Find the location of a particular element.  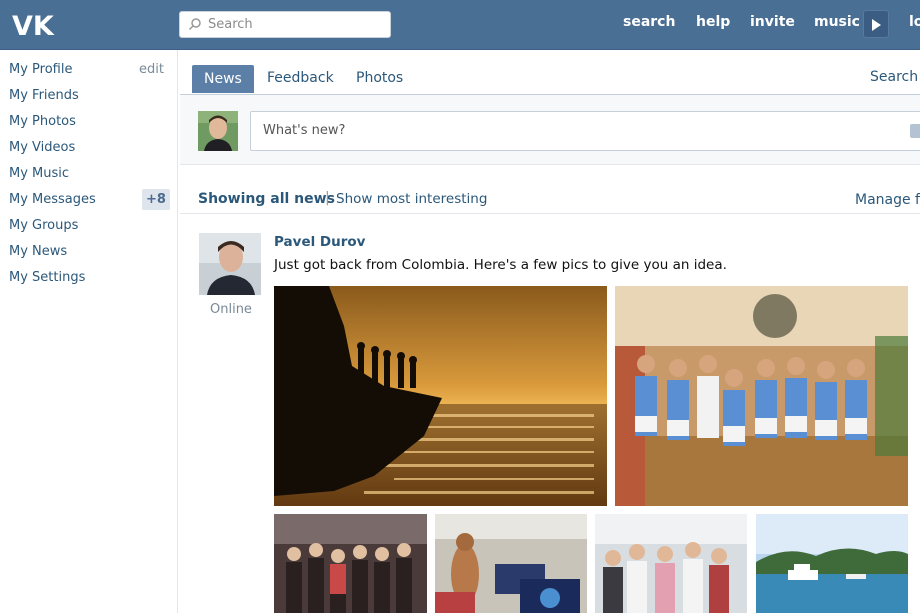

post-photo-yacht-deck is located at coordinates (511, 563).